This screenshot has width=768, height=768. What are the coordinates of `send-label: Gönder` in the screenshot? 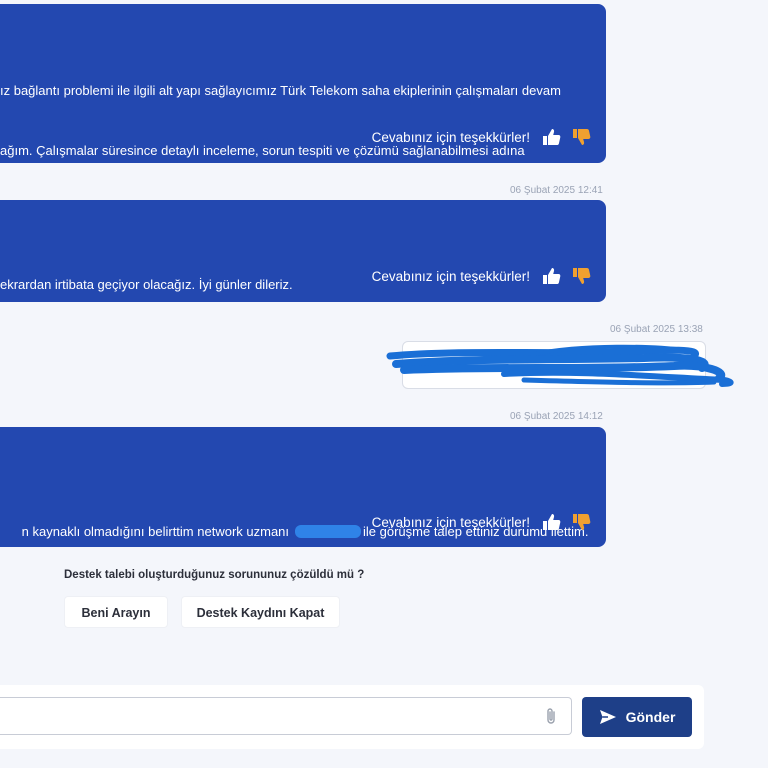 It's located at (650, 717).